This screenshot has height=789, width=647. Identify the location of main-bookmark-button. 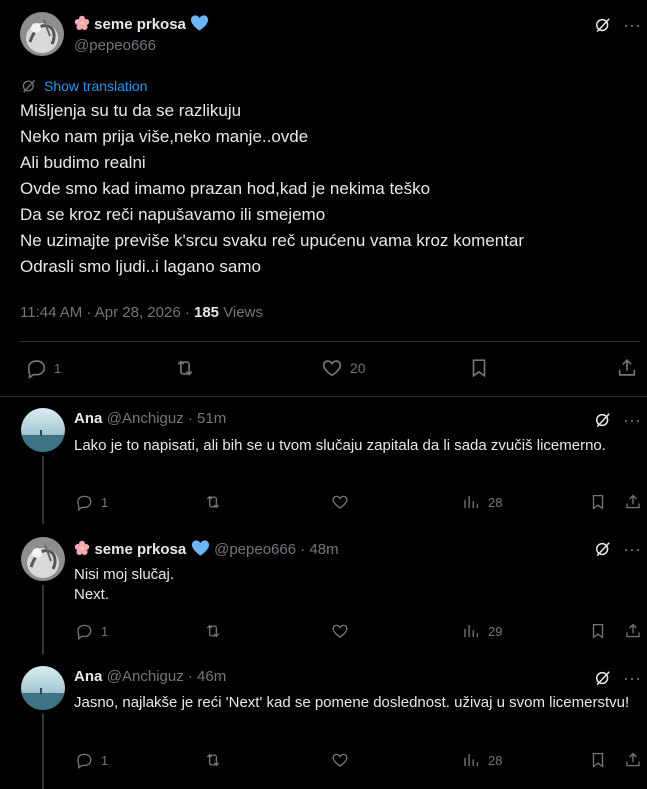
(479, 368).